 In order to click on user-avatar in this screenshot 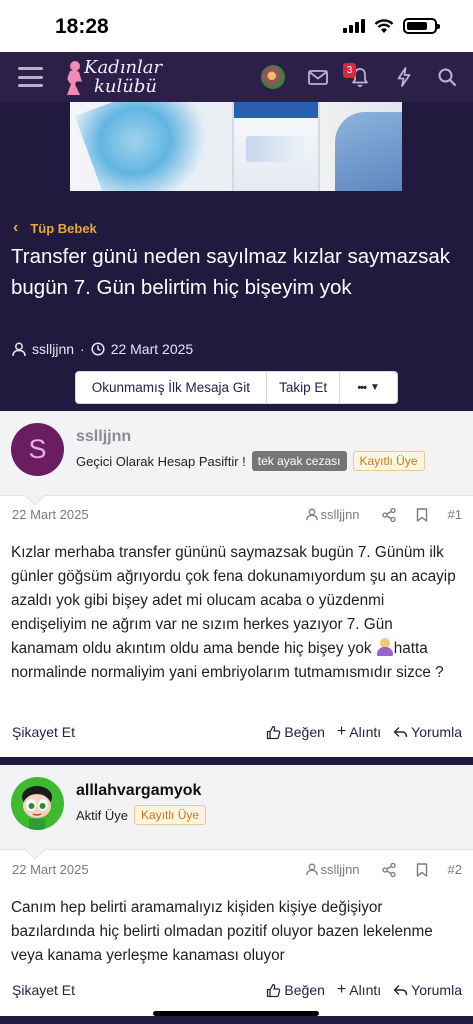, I will do `click(273, 77)`.